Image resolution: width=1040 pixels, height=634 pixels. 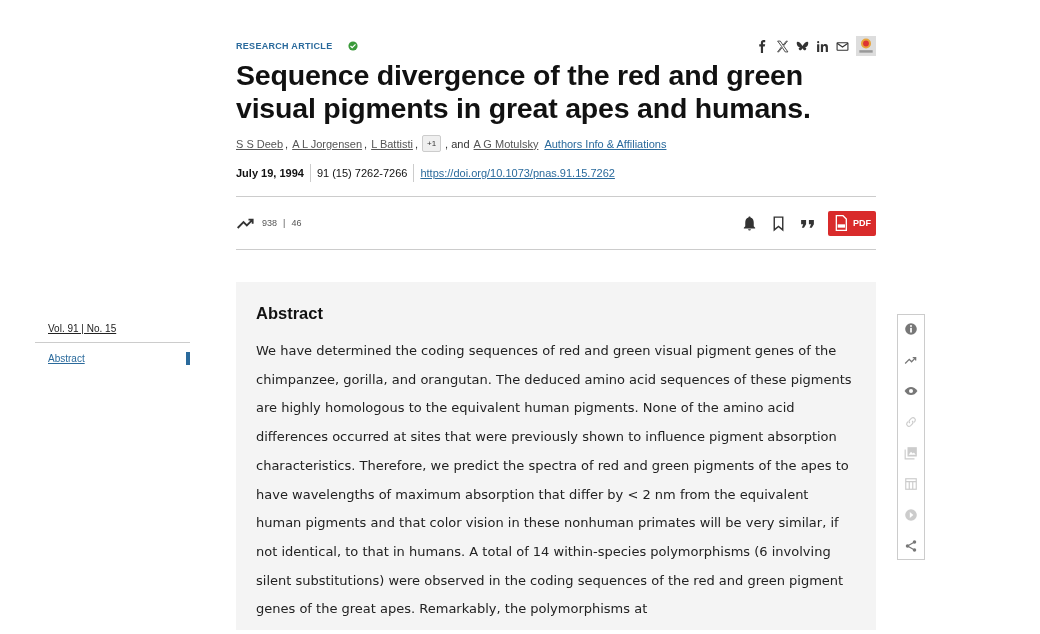 What do you see at coordinates (782, 46) in the screenshot?
I see `x-icon` at bounding box center [782, 46].